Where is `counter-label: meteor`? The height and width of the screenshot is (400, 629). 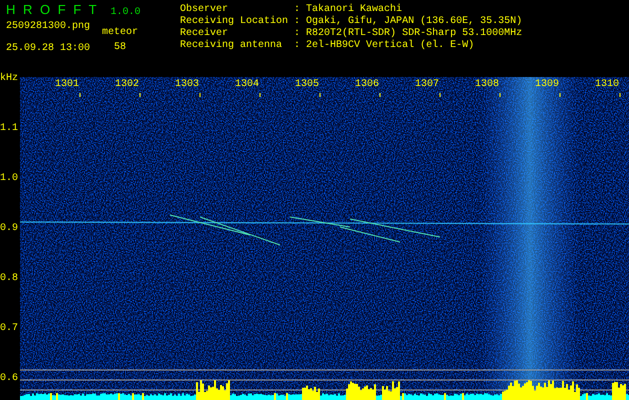
counter-label: meteor is located at coordinates (120, 33).